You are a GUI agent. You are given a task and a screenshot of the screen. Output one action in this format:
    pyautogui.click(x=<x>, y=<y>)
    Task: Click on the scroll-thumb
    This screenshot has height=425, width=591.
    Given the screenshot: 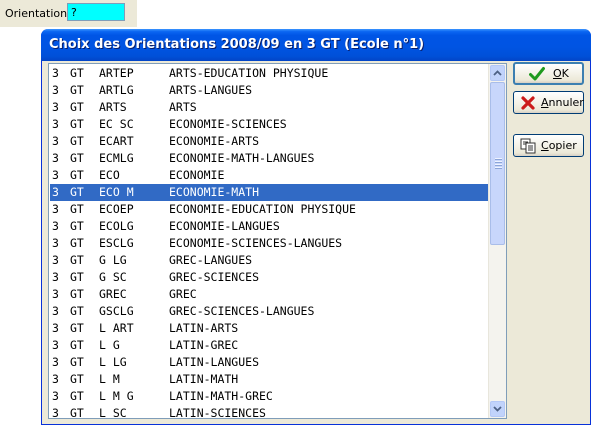 What is the action you would take?
    pyautogui.click(x=497, y=163)
    